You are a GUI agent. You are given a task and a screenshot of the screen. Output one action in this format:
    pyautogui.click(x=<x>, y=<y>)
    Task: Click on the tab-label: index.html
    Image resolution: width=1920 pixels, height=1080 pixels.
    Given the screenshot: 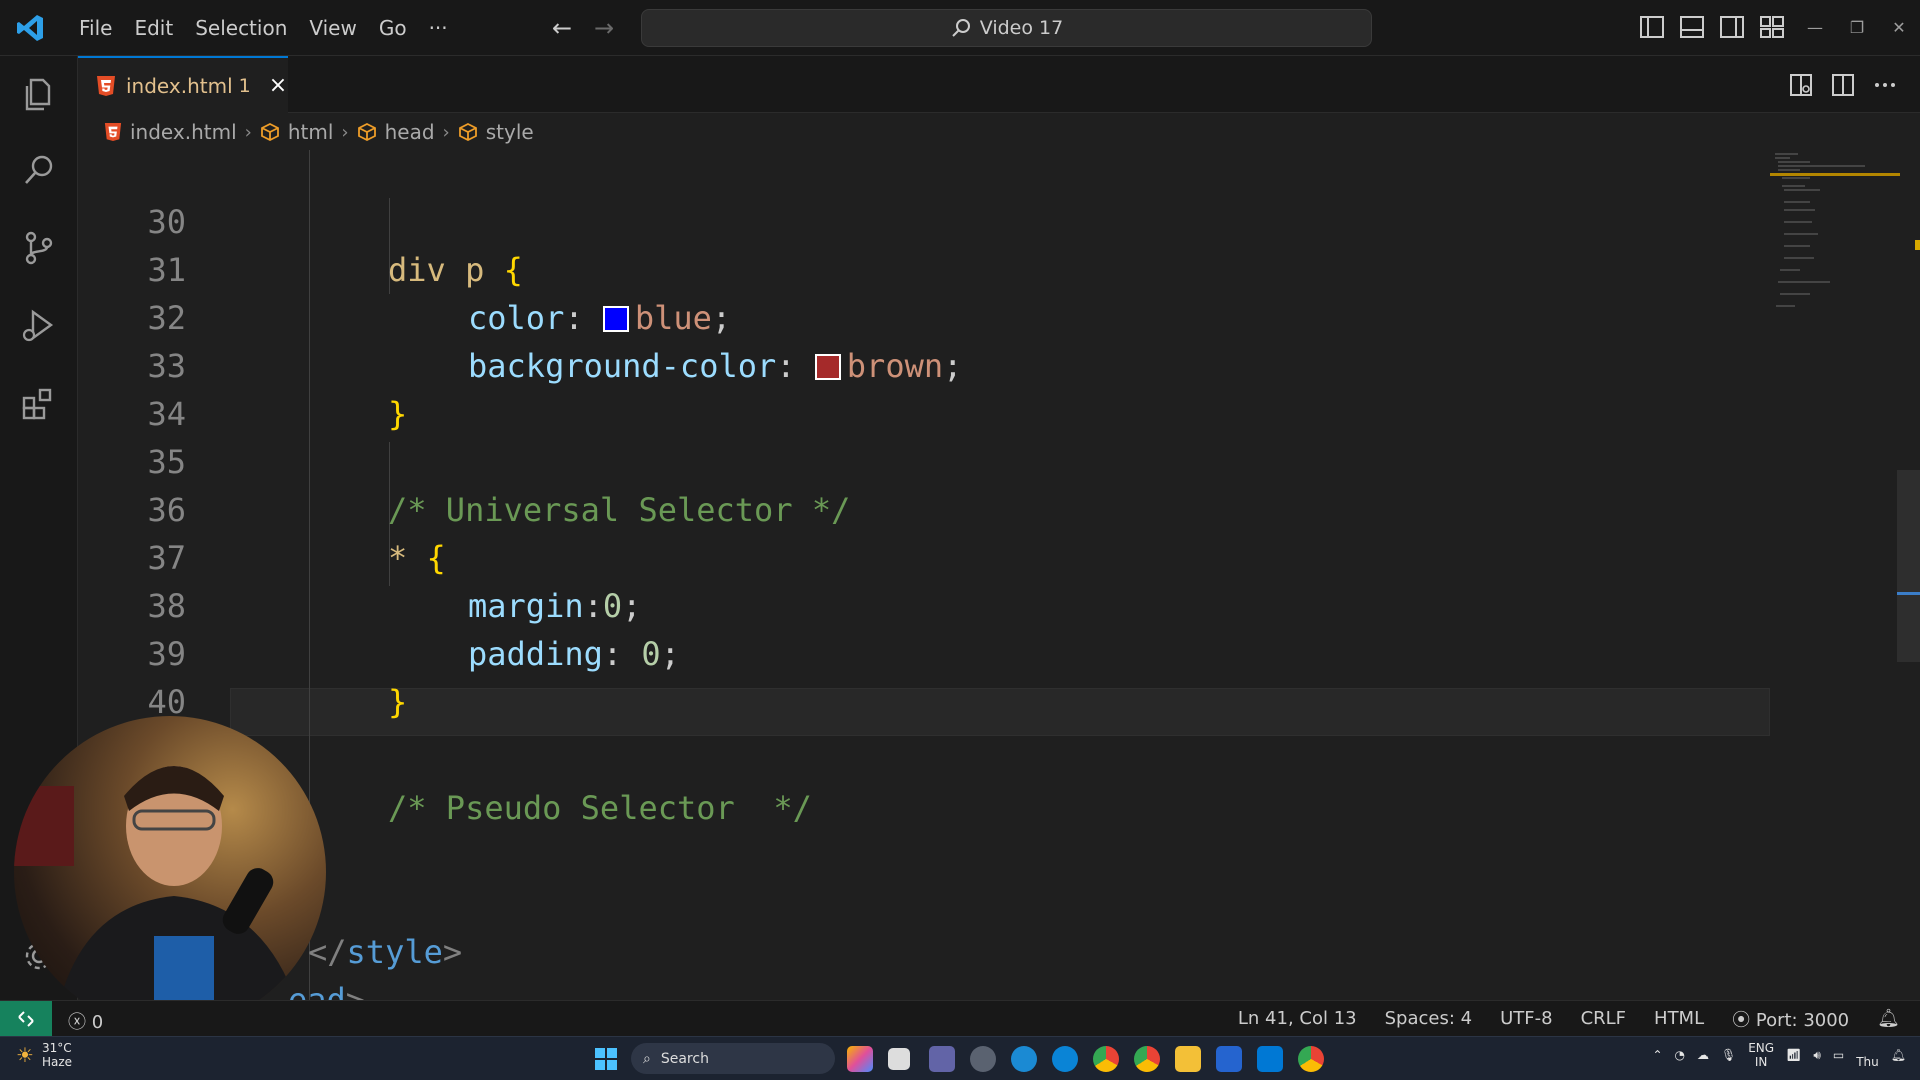 What is the action you would take?
    pyautogui.click(x=179, y=85)
    